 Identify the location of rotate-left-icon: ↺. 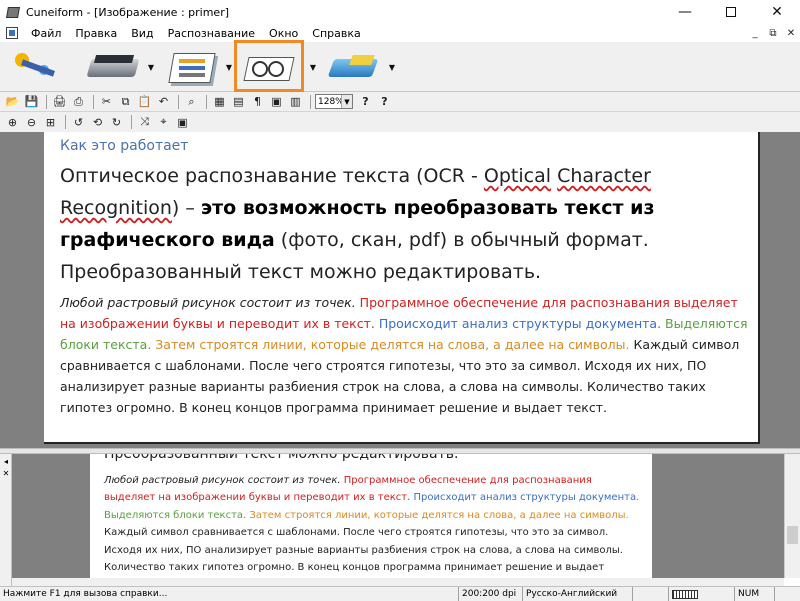
(78, 122).